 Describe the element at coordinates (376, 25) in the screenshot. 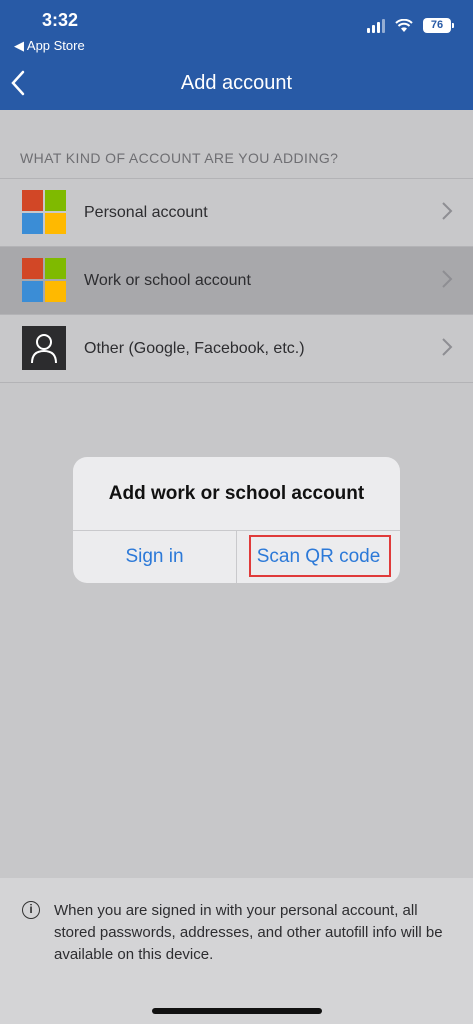

I see `cellular-signal-icon` at that location.